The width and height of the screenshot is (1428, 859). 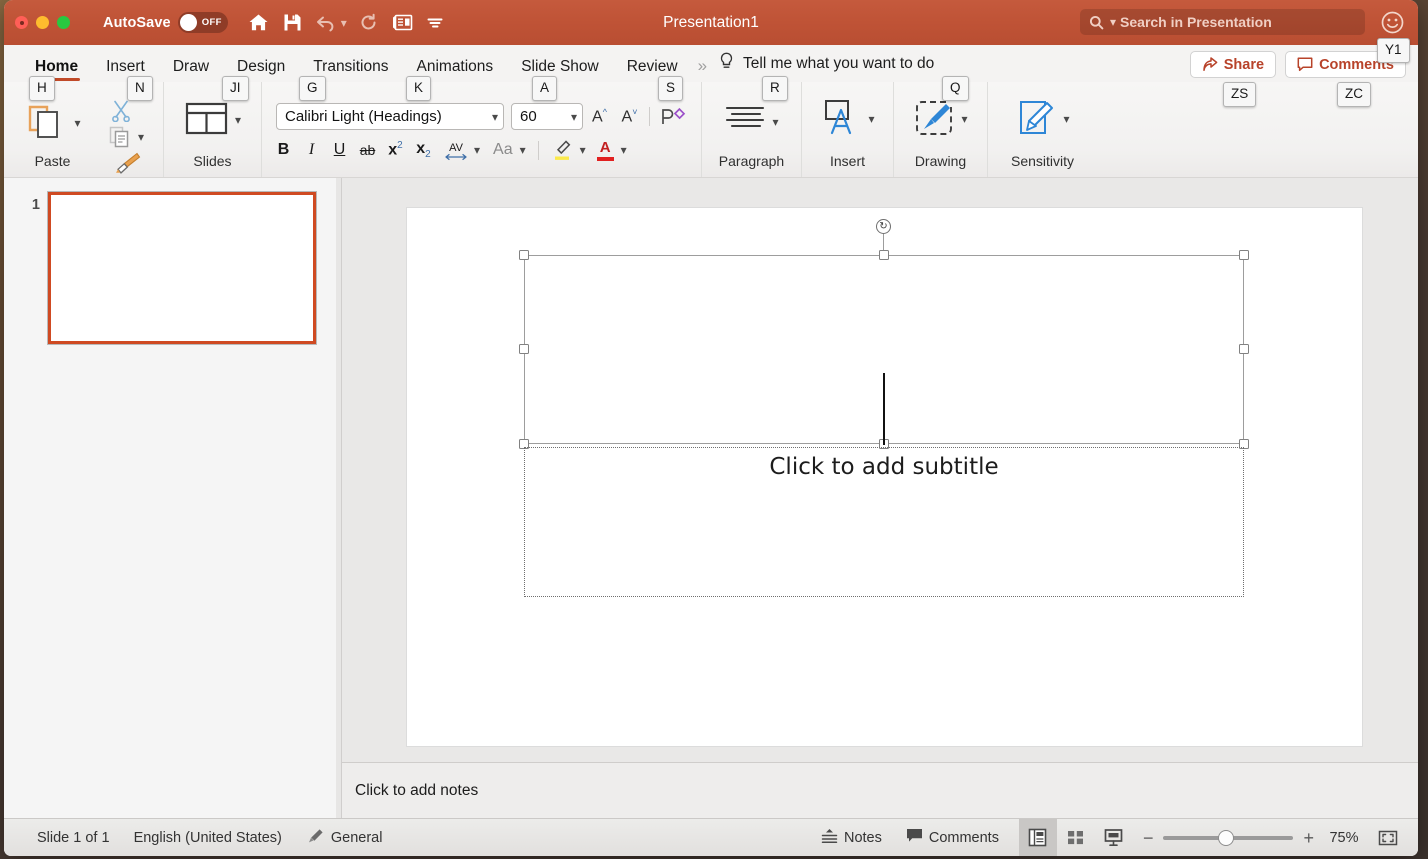 I want to click on undo-icon, so click(x=326, y=23).